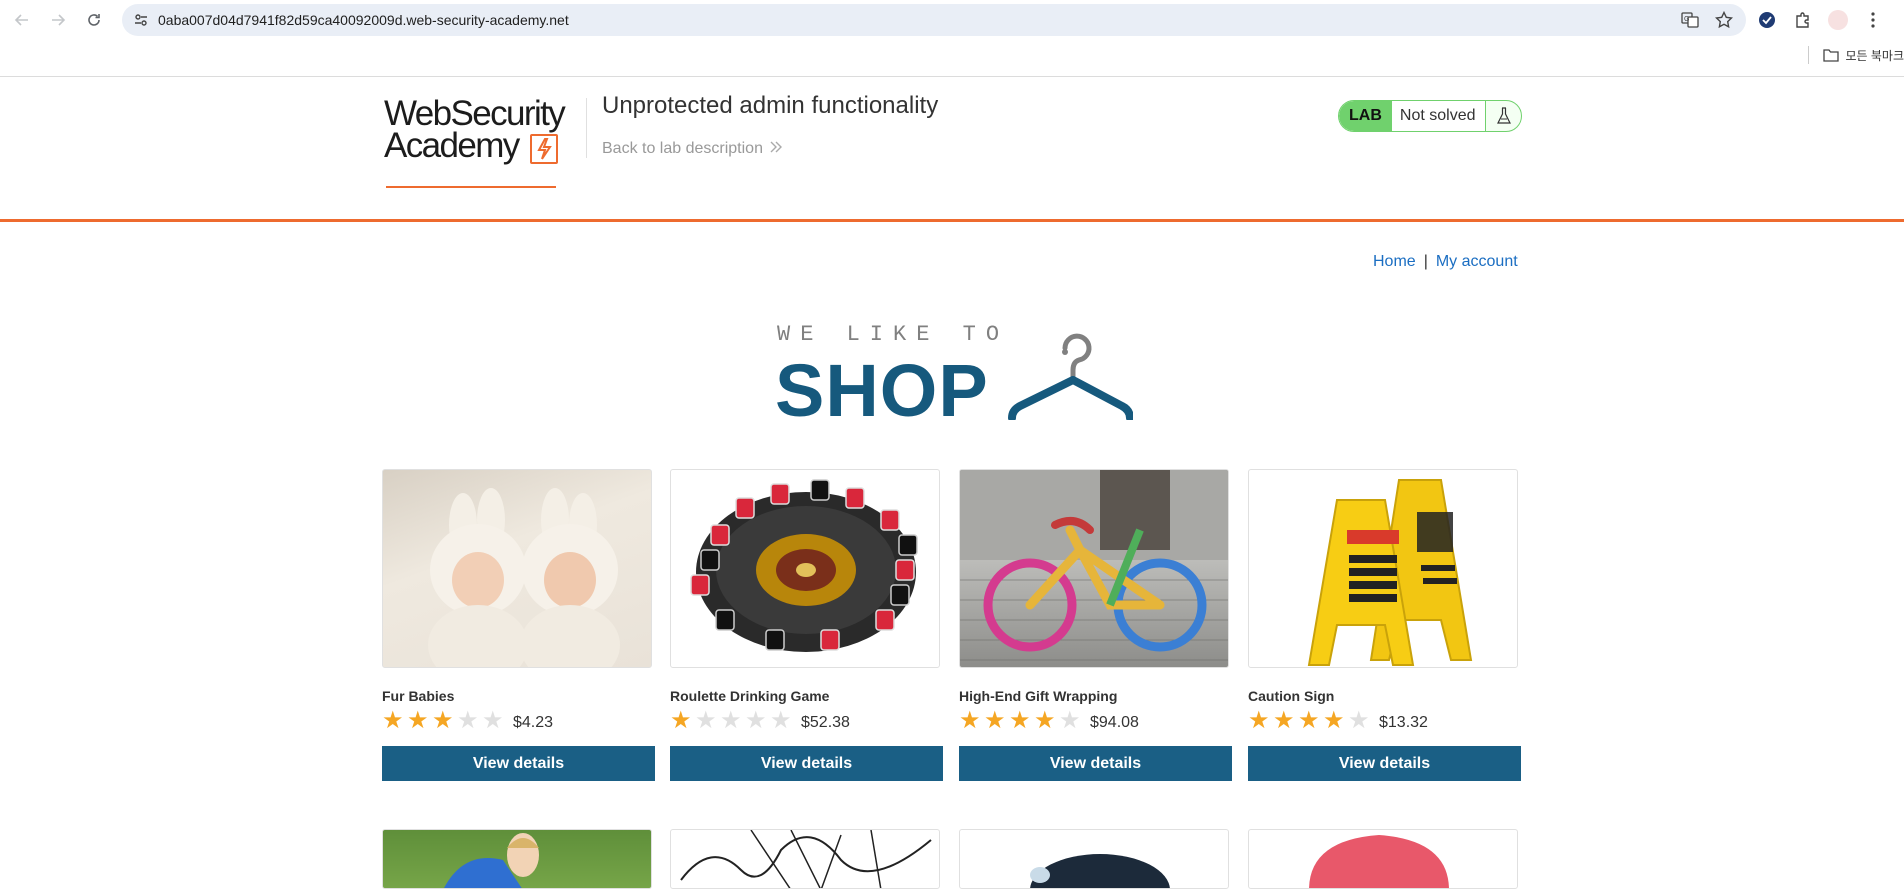 This screenshot has height=889, width=1904. What do you see at coordinates (58, 20) in the screenshot?
I see `forward-arrow-icon` at bounding box center [58, 20].